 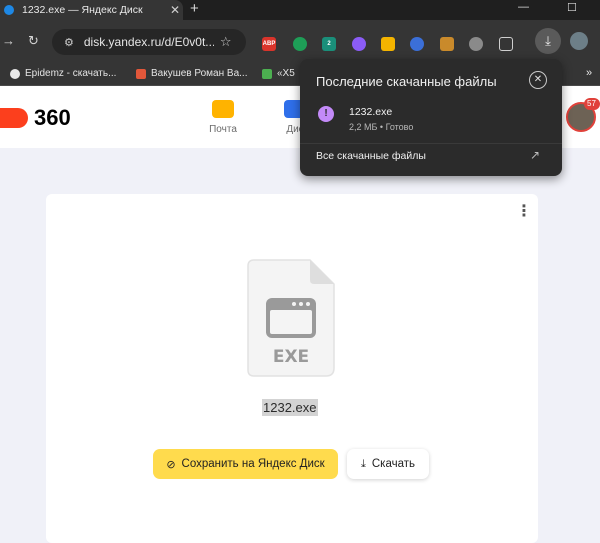 I want to click on download-arrow-icon: ⤓, so click(x=548, y=40).